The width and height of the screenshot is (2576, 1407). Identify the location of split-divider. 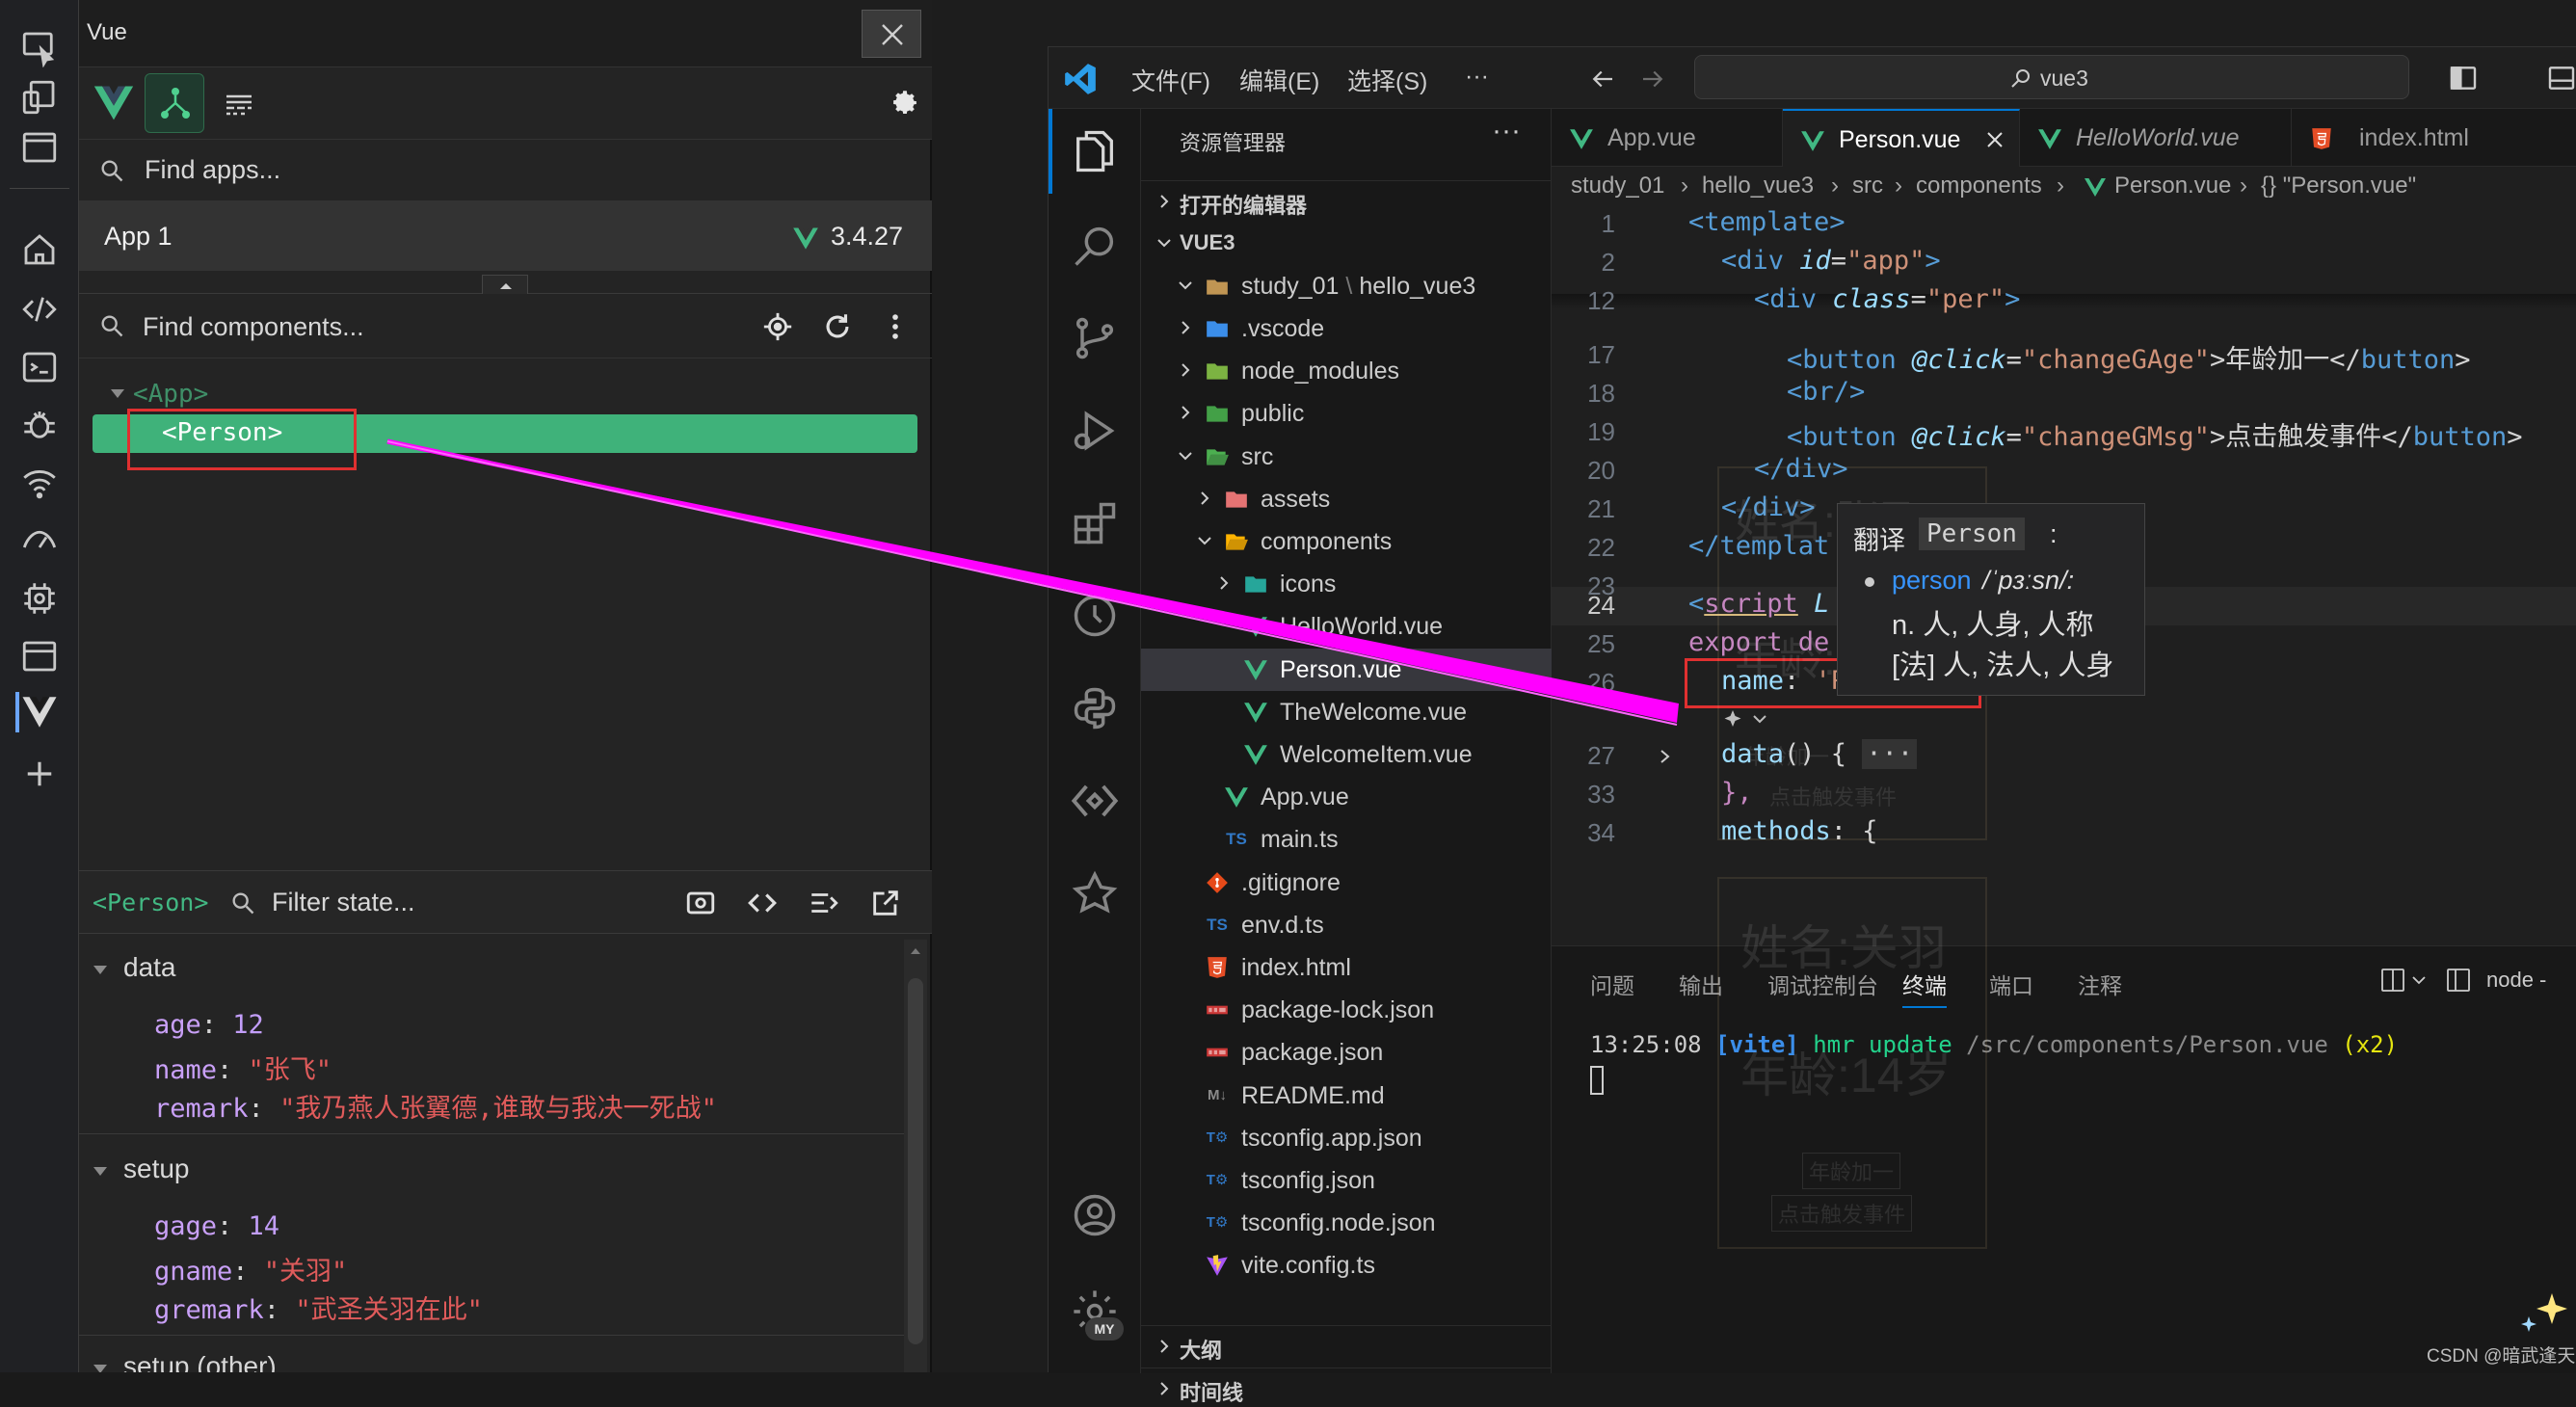
(505, 282).